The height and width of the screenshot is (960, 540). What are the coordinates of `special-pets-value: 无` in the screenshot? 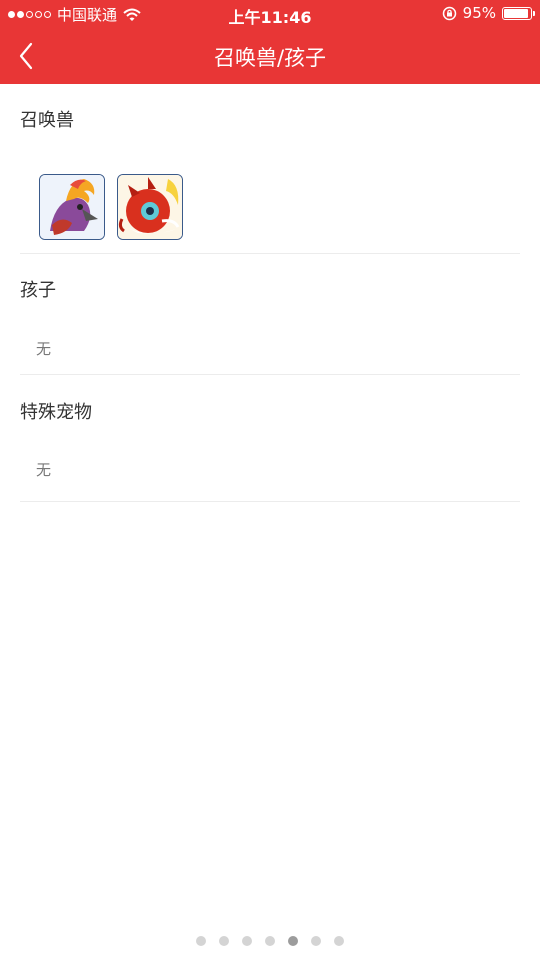 It's located at (44, 470).